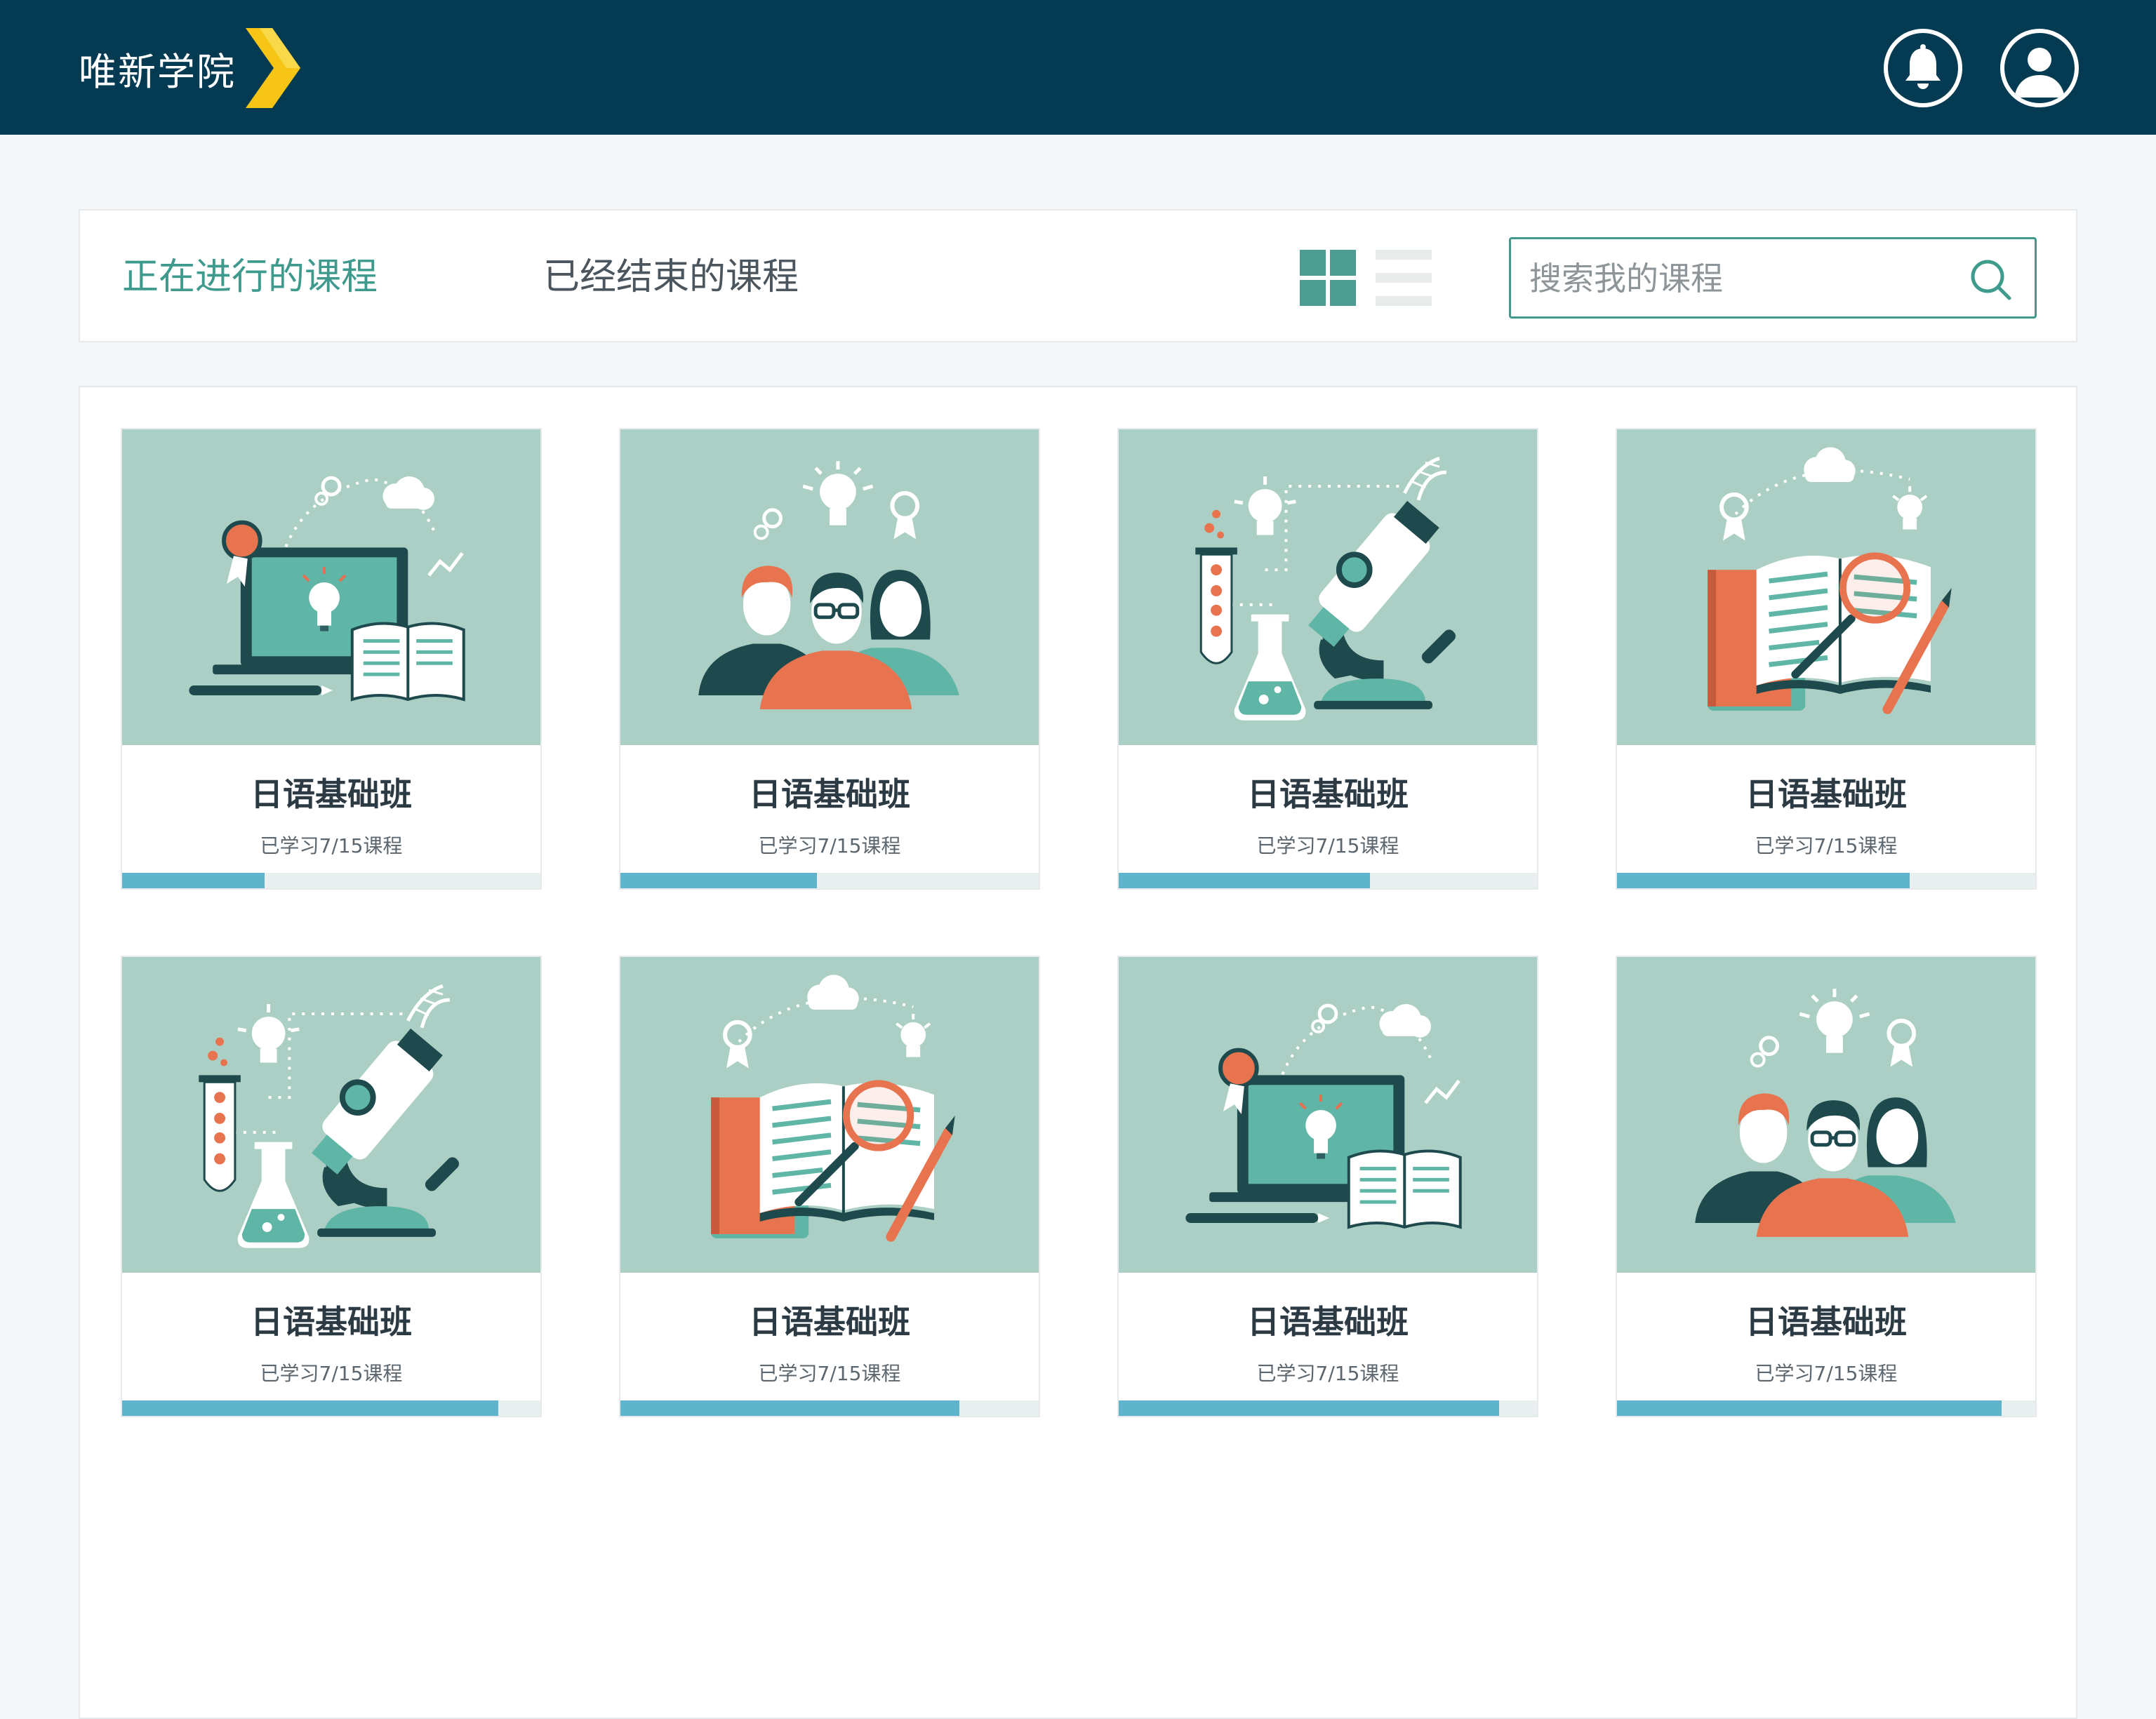  I want to click on top-navigation-bar: 唯新学院, so click(1078, 67).